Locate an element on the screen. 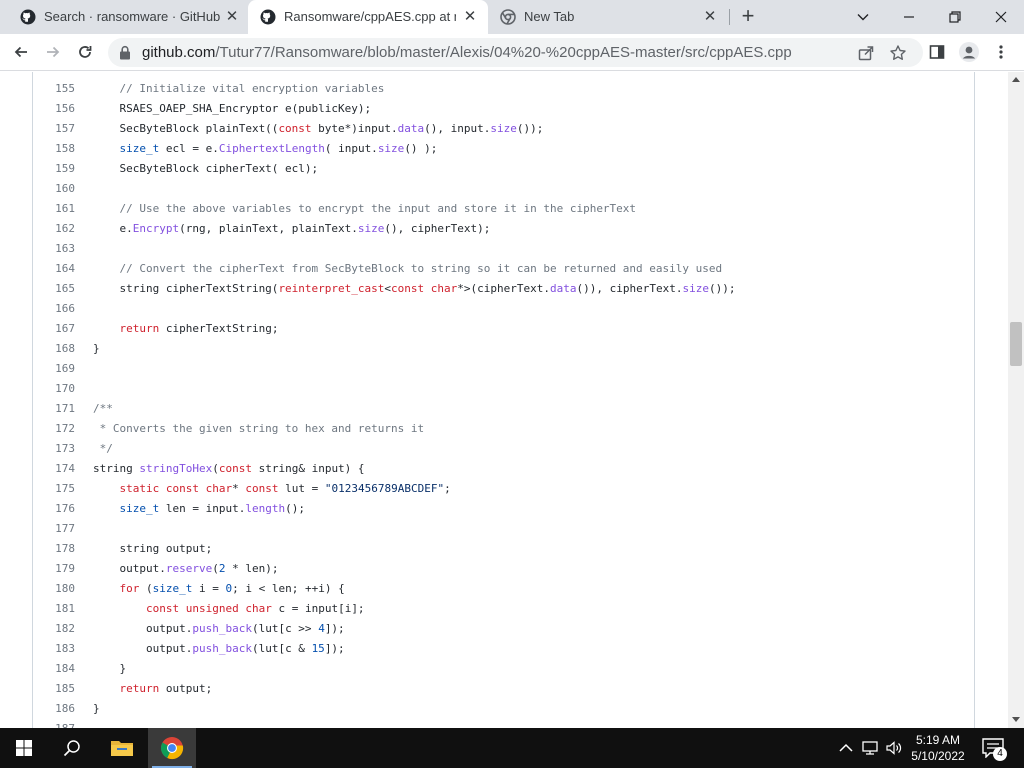  share-icon is located at coordinates (866, 53).